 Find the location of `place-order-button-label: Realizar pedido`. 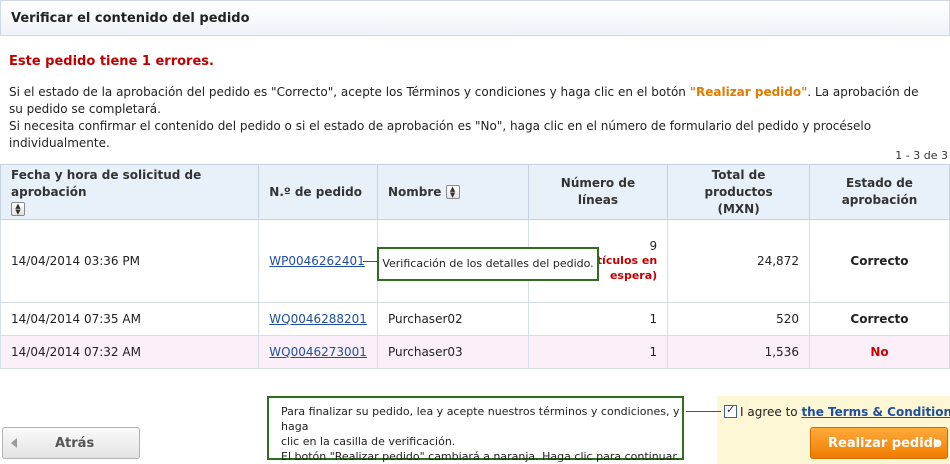

place-order-button-label: Realizar pedido is located at coordinates (885, 443).